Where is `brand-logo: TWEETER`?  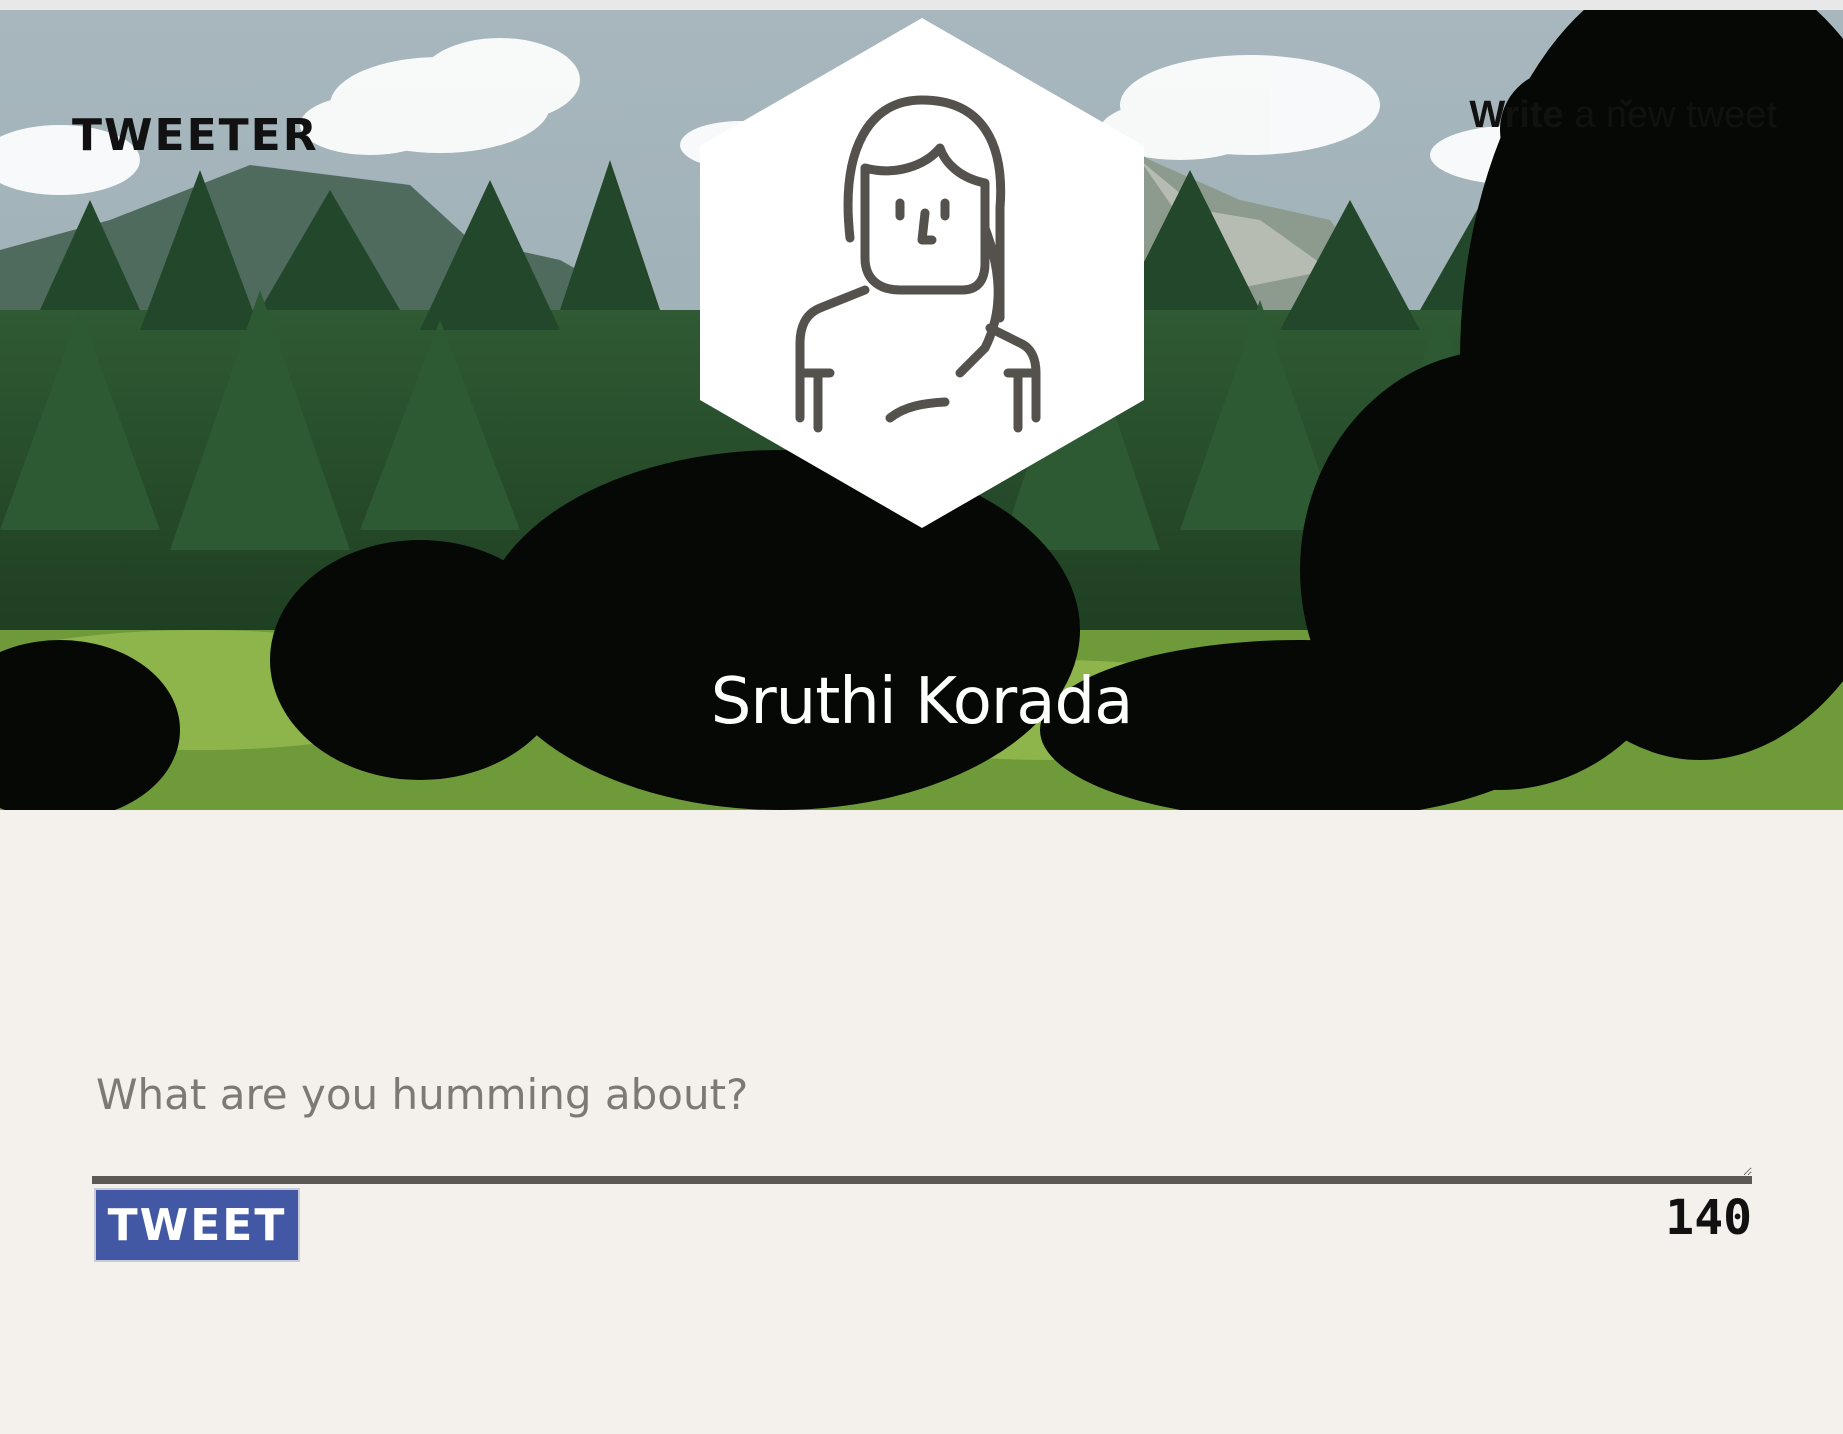
brand-logo: TWEETER is located at coordinates (195, 135).